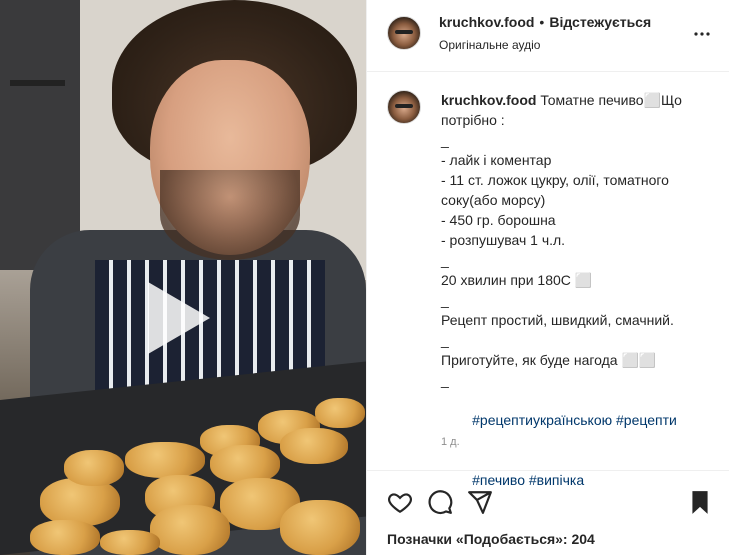 The width and height of the screenshot is (729, 555). What do you see at coordinates (491, 539) in the screenshot?
I see `likes-count: Позначки «Подобається»: 204` at bounding box center [491, 539].